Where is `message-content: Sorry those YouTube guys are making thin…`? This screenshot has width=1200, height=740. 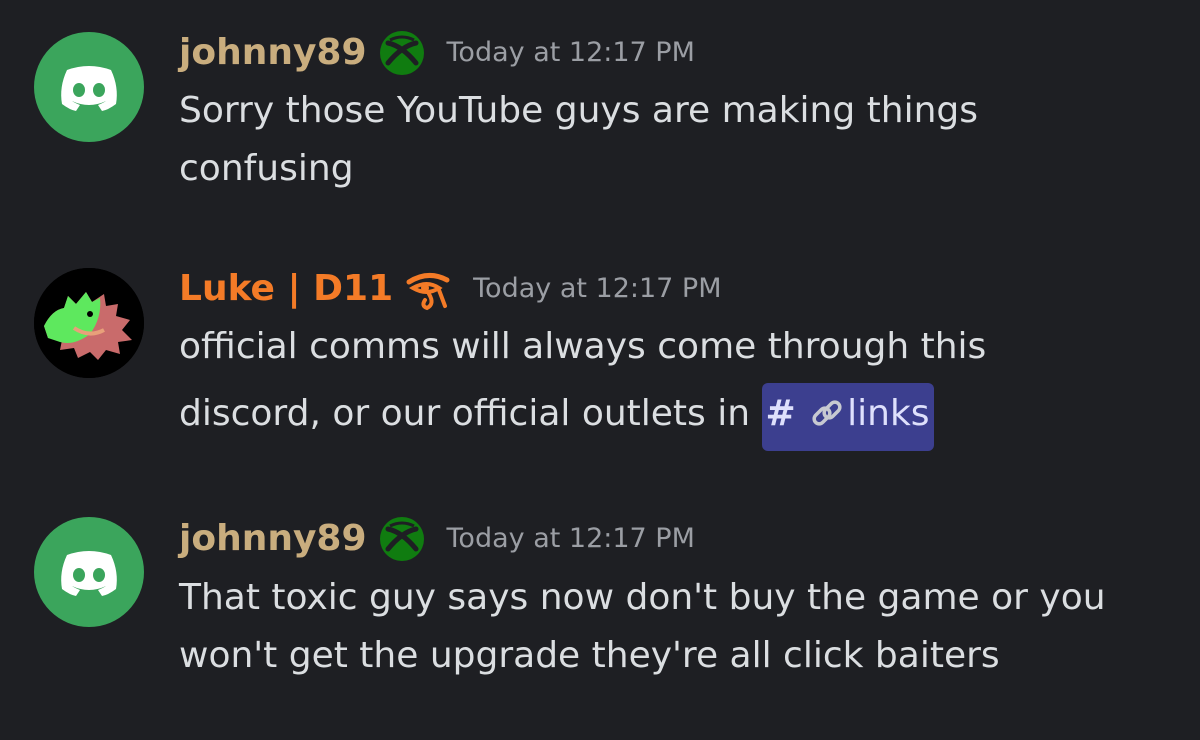 message-content: Sorry those YouTube guys are making thin… is located at coordinates (679, 140).